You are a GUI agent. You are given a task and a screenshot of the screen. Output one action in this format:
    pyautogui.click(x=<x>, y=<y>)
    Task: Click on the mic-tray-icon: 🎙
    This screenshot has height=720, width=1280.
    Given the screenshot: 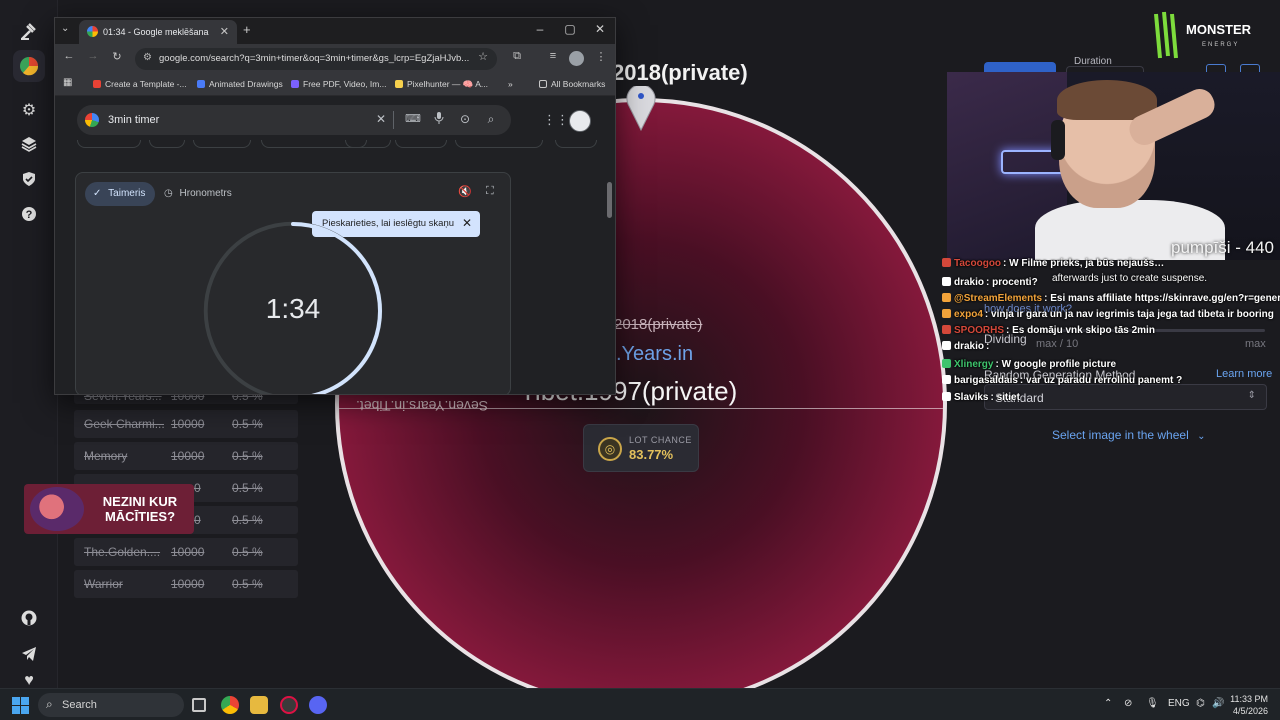 What is the action you would take?
    pyautogui.click(x=1152, y=703)
    